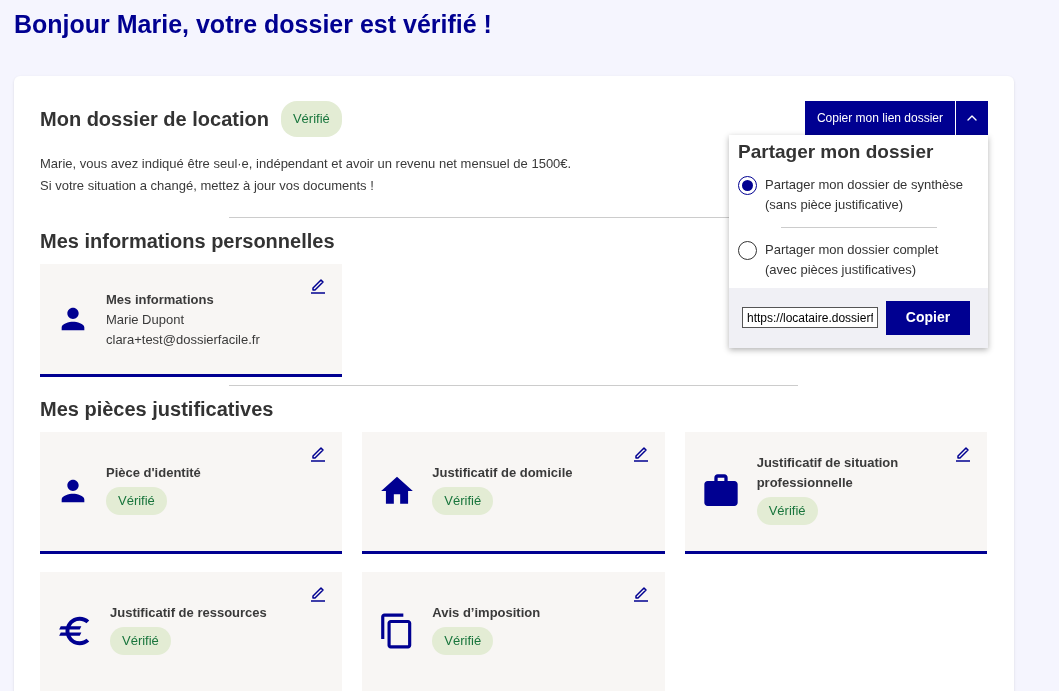  Describe the element at coordinates (306, 163) in the screenshot. I see `description-text: Marie, vous avez indiqué être seul·e, indépendant et avoir un revenu net mensuel de 1500€.` at that location.